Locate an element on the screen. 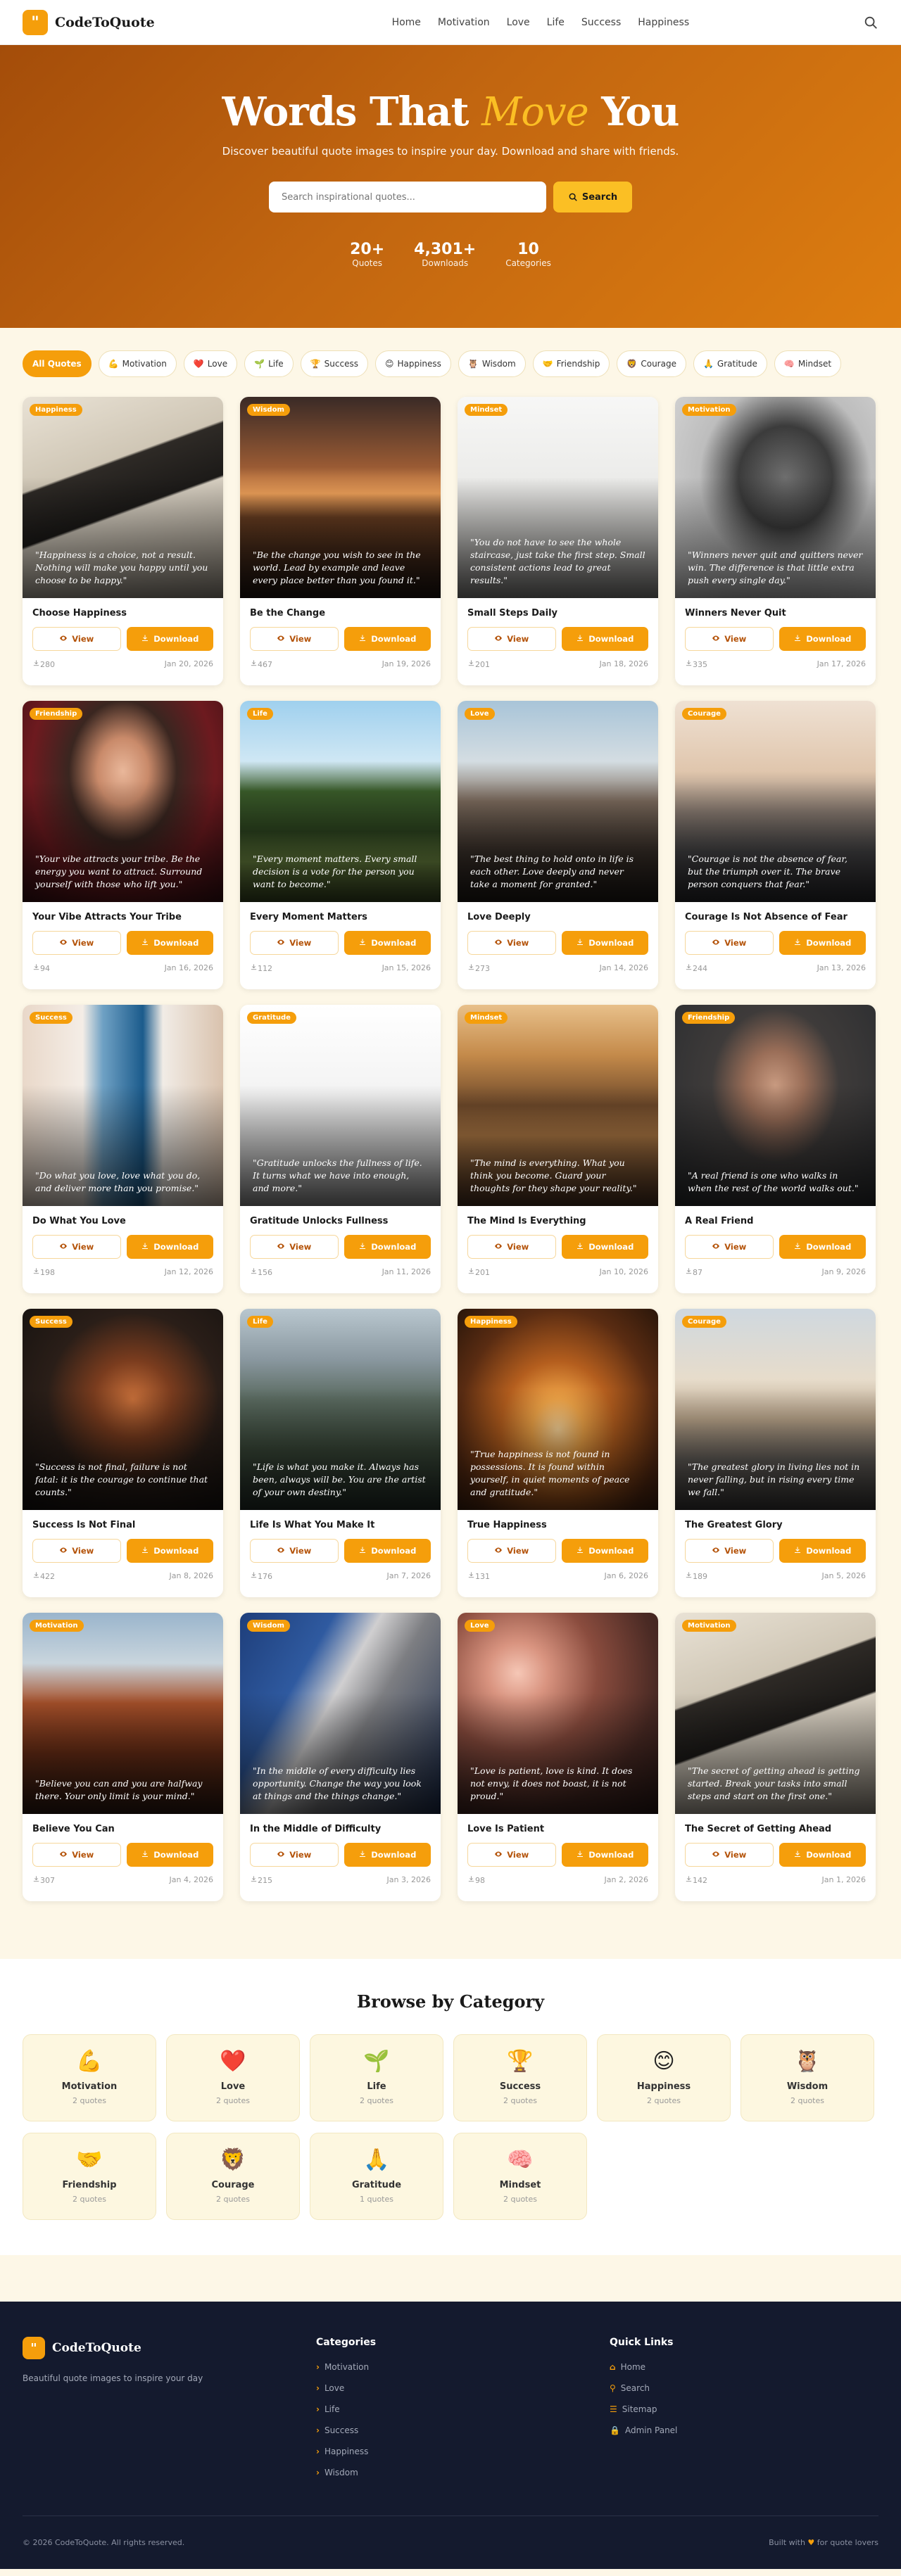 This screenshot has height=2576, width=901. filter-chip-courage: 🦁 Courage is located at coordinates (651, 363).